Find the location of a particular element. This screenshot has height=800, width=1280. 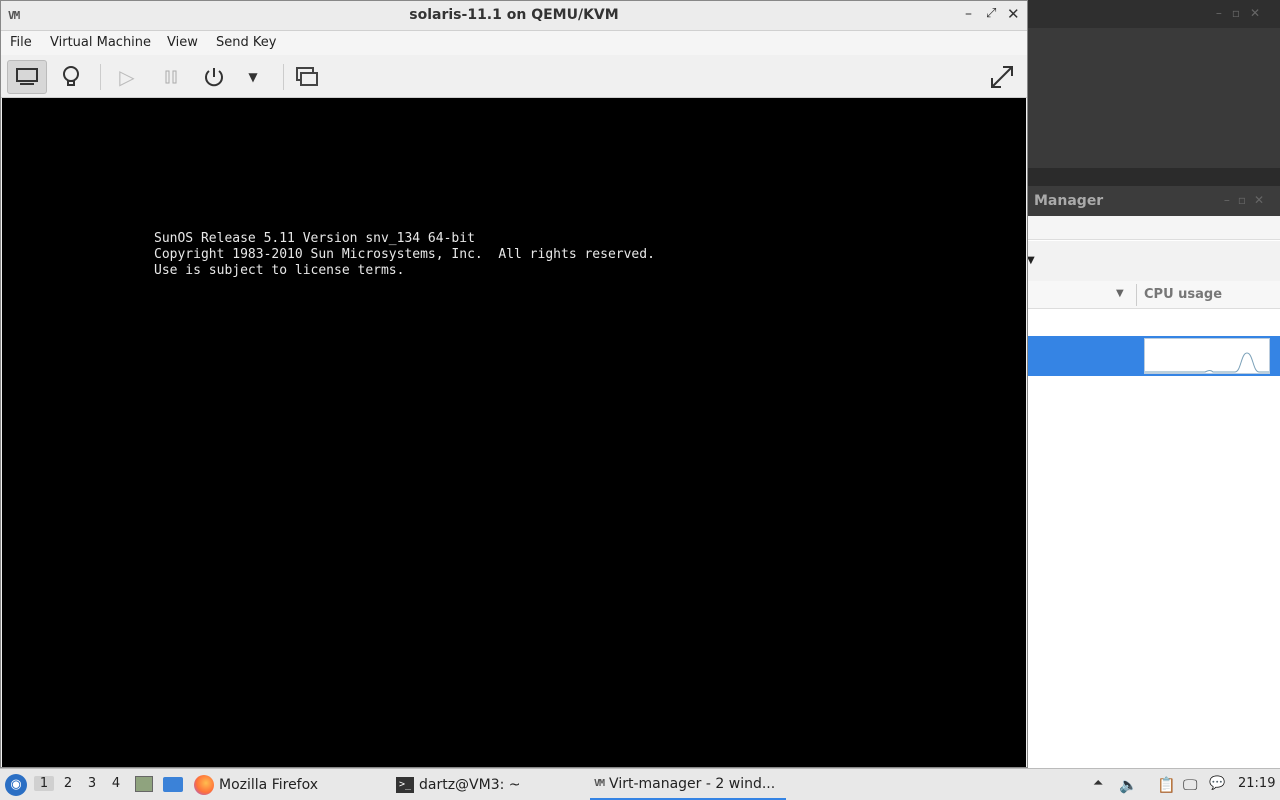

background-window-controls: –▫✕ is located at coordinates (1243, 13).